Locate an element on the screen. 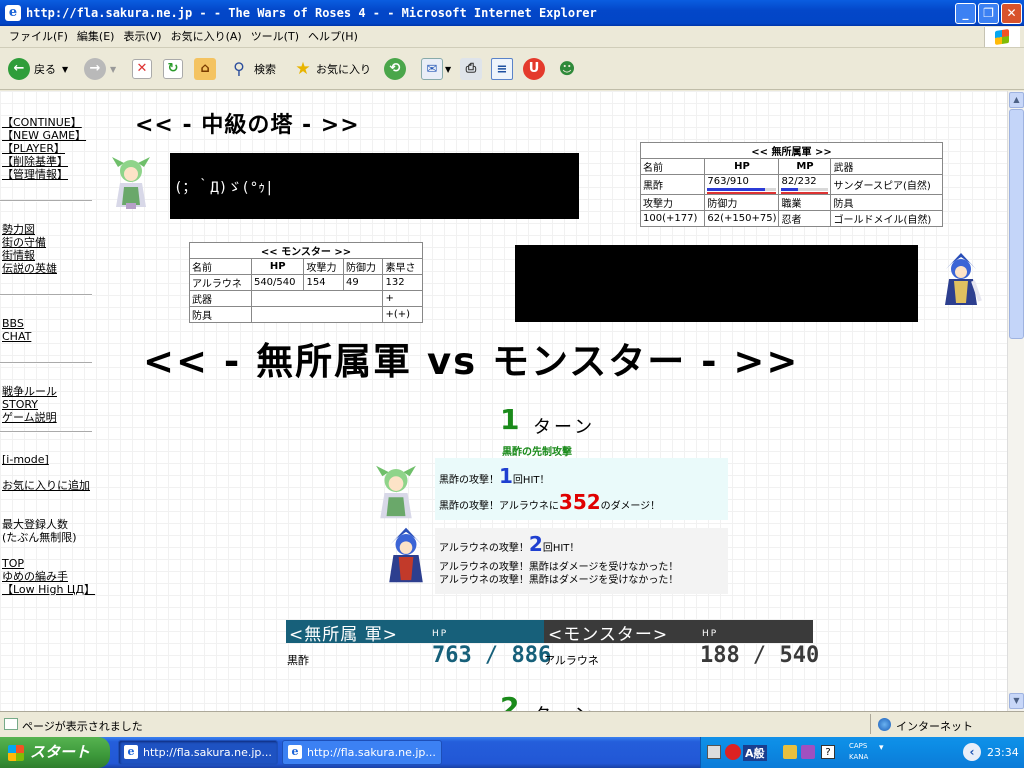 The height and width of the screenshot is (768, 1024). menu-bar: ファイル(F) 編集(E) 表示(V) お気に入り(A) ツール(T) ヘルプ(H) is located at coordinates (512, 37).